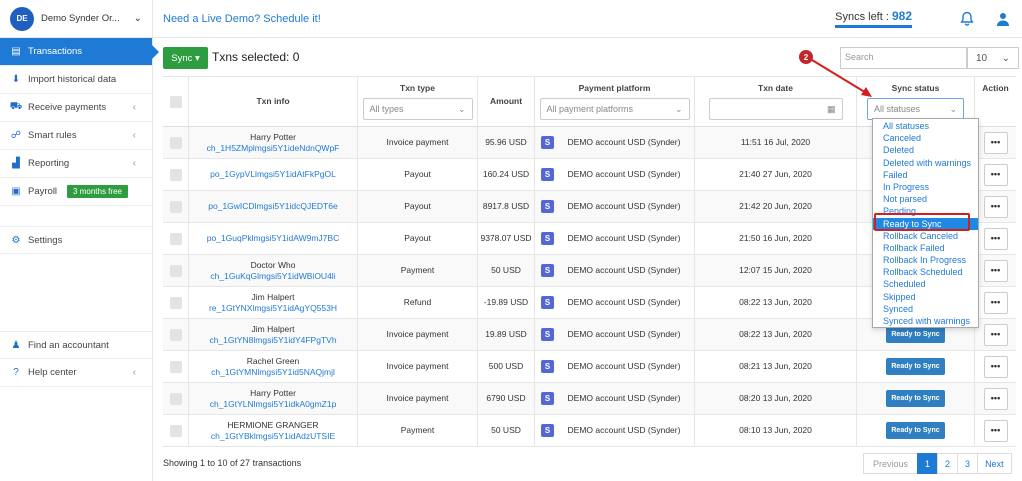 The width and height of the screenshot is (1022, 481). I want to click on date-cell: 21:40 27 Jun, 2020, so click(776, 174).